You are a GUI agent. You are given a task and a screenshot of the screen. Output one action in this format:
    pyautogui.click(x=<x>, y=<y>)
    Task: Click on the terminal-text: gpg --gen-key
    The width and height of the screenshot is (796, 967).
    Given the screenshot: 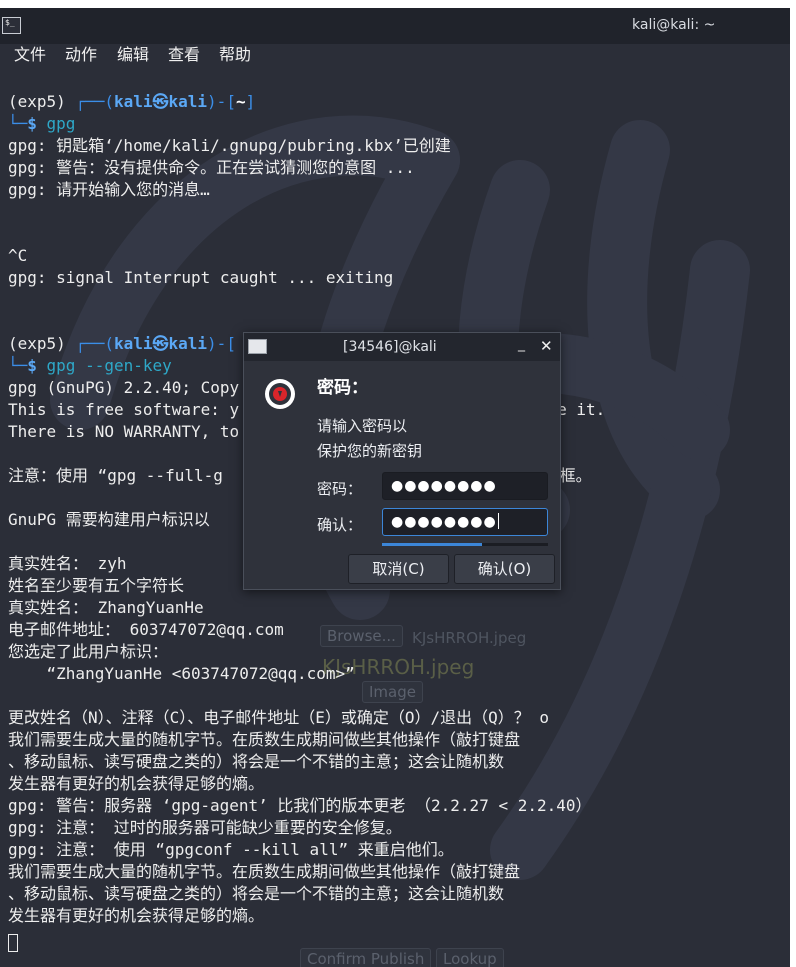 What is the action you would take?
    pyautogui.click(x=109, y=365)
    